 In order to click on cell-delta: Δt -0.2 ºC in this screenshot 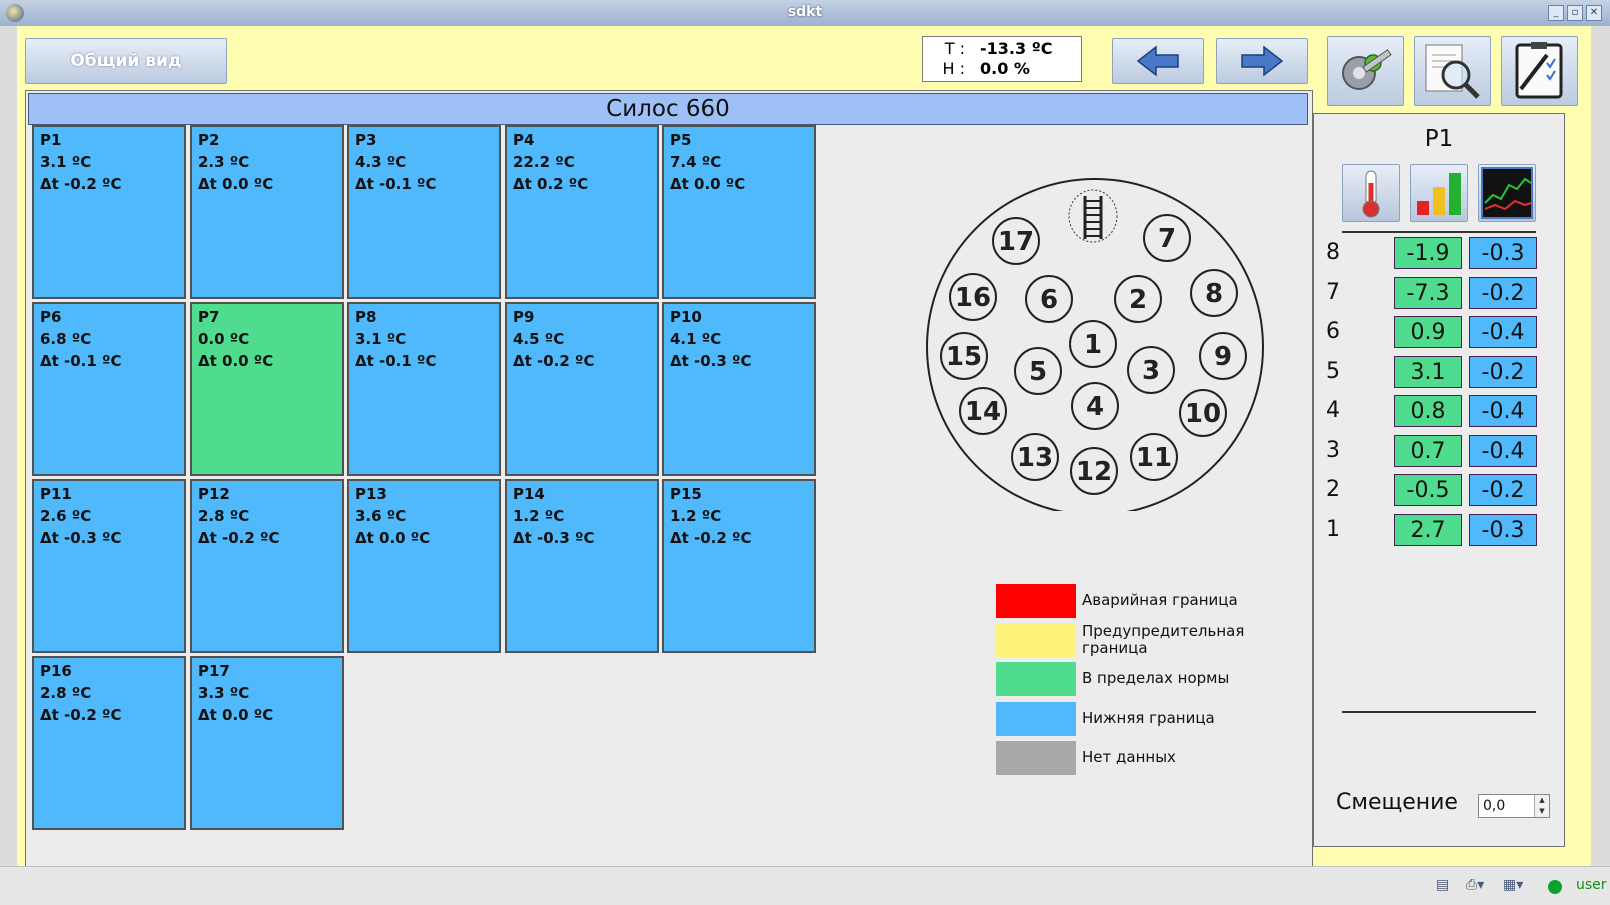, I will do `click(239, 538)`.